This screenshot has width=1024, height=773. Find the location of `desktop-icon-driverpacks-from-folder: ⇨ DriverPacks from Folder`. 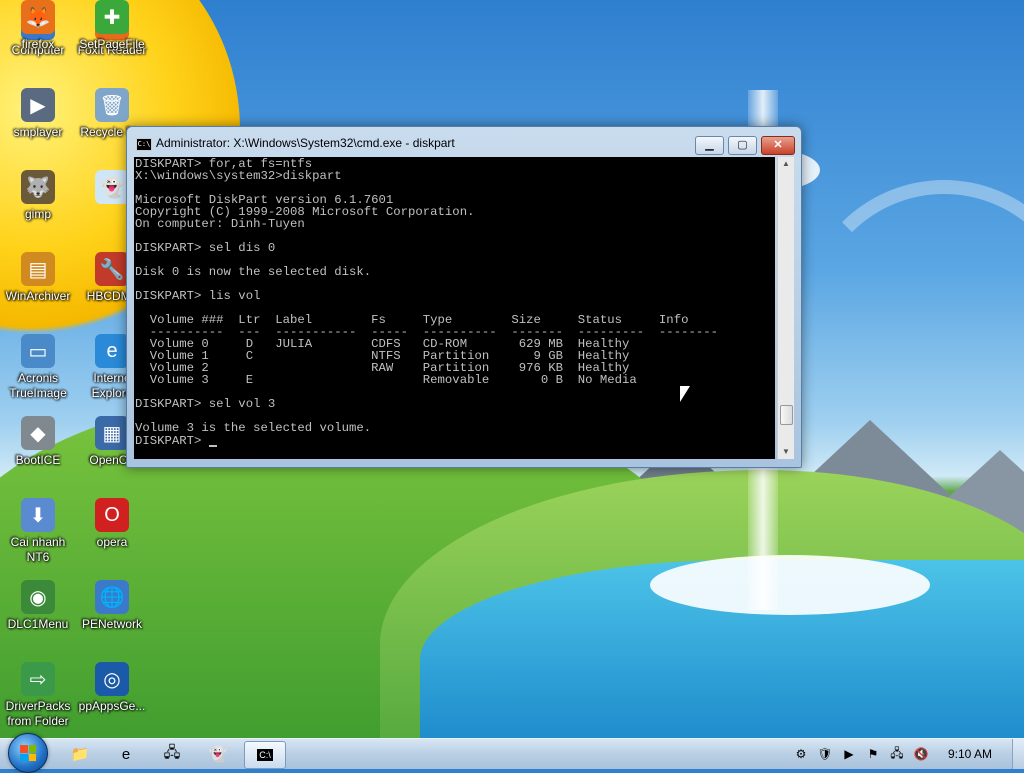

desktop-icon-driverpacks-from-folder: ⇨ DriverPacks from Folder is located at coordinates (38, 695).